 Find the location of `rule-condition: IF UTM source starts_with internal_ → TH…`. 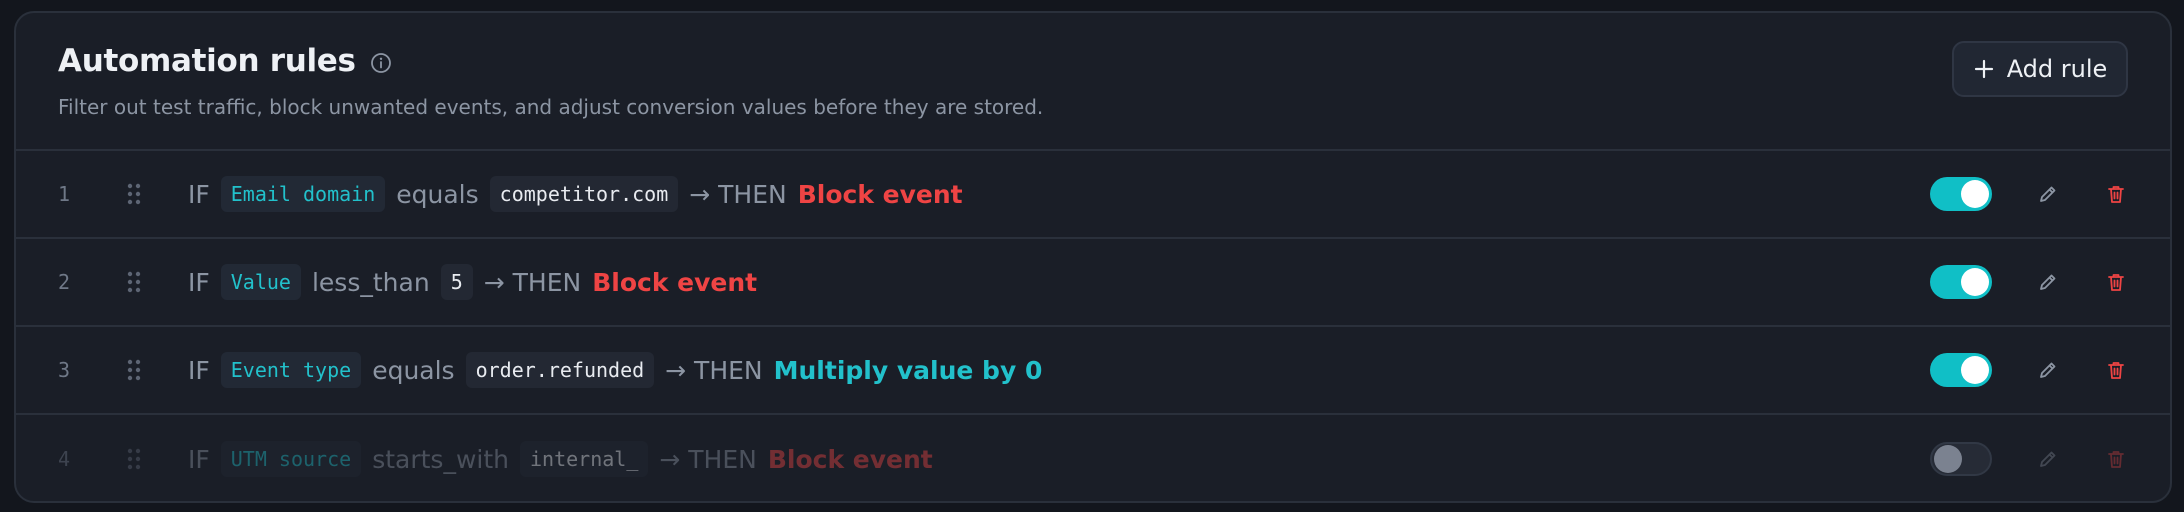

rule-condition: IF UTM source starts_with internal_ → TH… is located at coordinates (560, 459).